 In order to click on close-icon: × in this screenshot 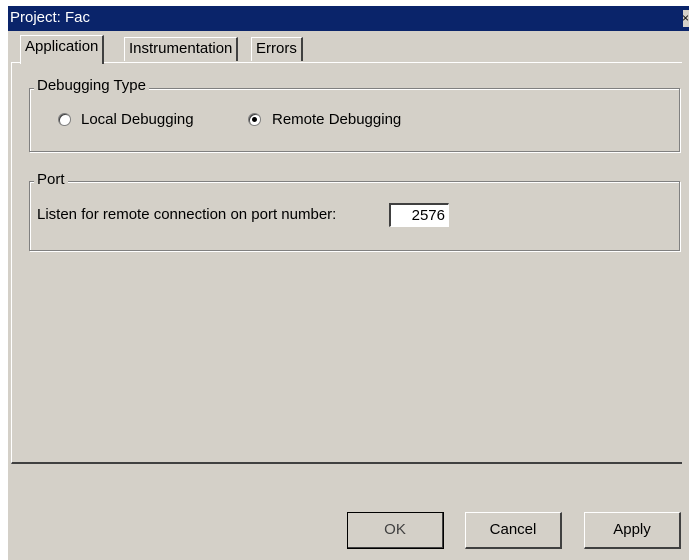, I will do `click(686, 18)`.